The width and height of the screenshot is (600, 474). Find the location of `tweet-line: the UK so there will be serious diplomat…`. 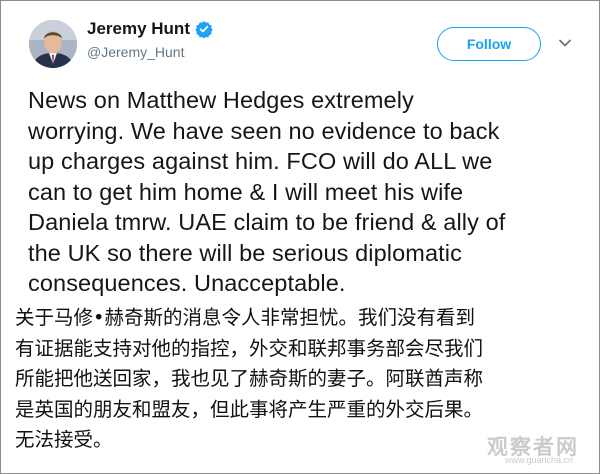

tweet-line: the UK so there will be serious diplomat… is located at coordinates (245, 252).